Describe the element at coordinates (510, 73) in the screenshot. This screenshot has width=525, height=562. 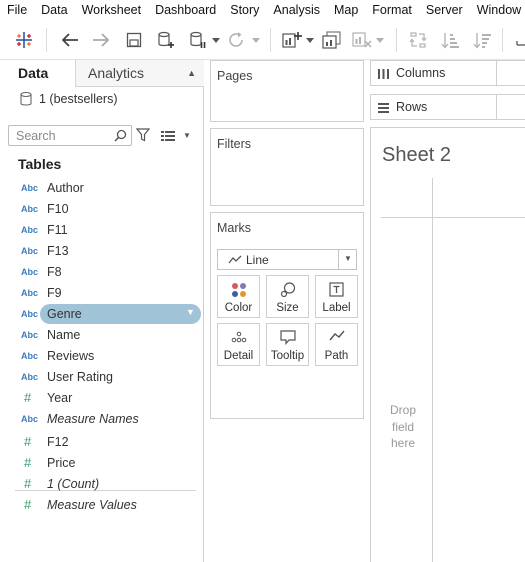
I see `columns-drop-zone` at that location.